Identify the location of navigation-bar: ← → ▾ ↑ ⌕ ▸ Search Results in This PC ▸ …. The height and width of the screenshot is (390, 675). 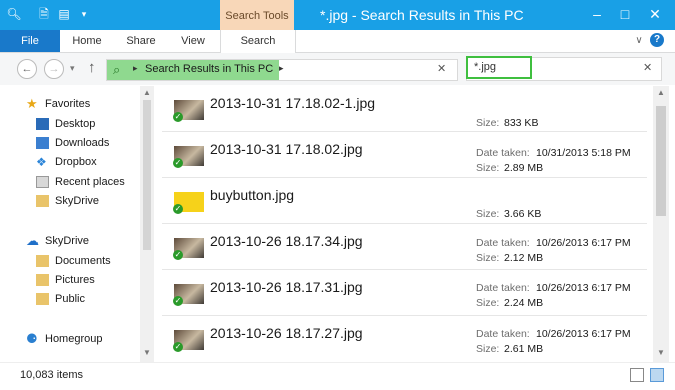
(337, 69).